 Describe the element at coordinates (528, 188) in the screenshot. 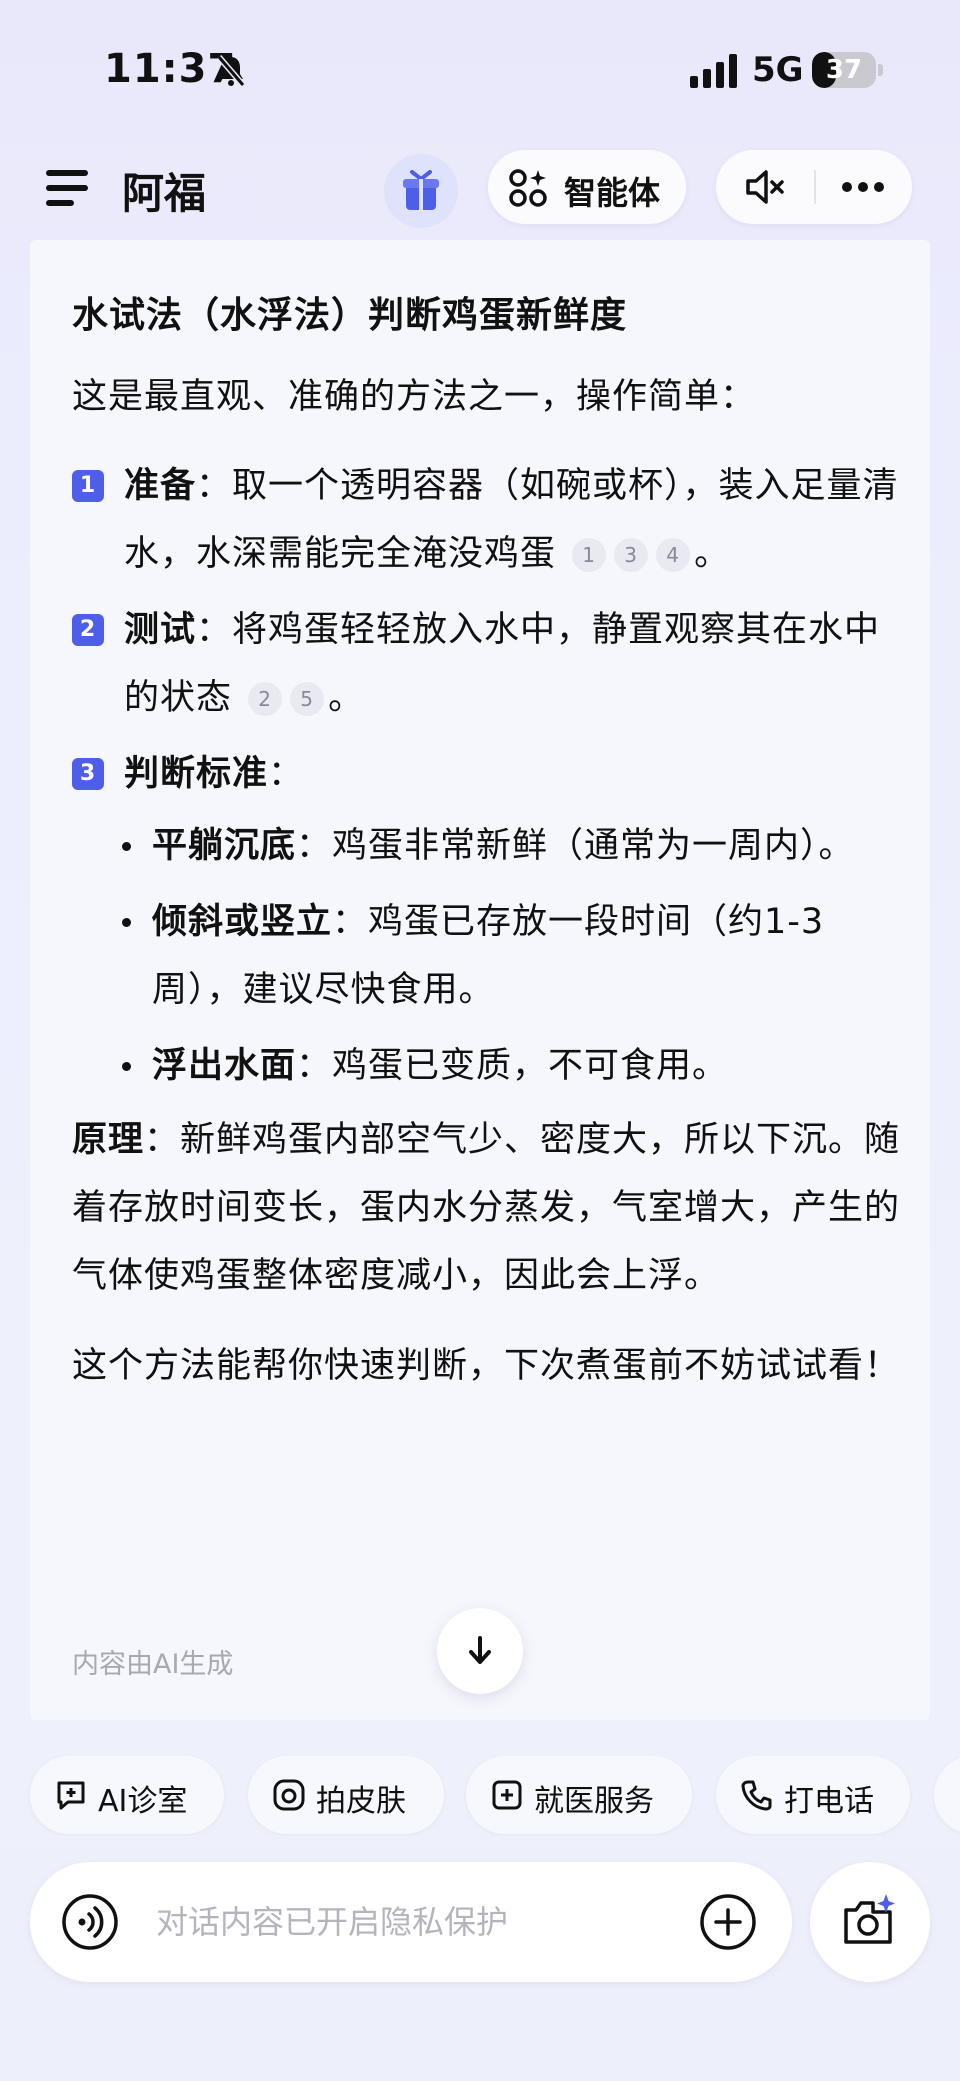

I see `agents-icon` at that location.